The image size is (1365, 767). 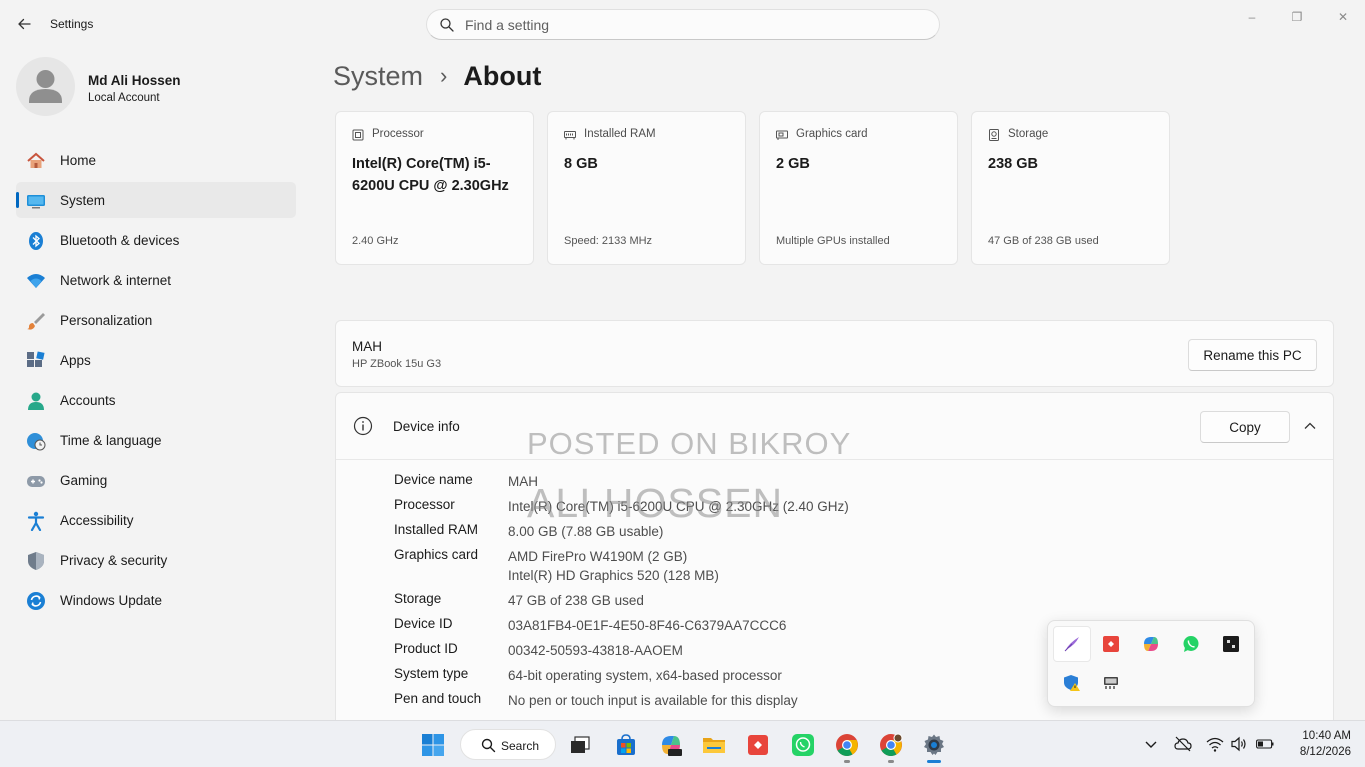 What do you see at coordinates (671, 745) in the screenshot?
I see `taskbar-m365` at bounding box center [671, 745].